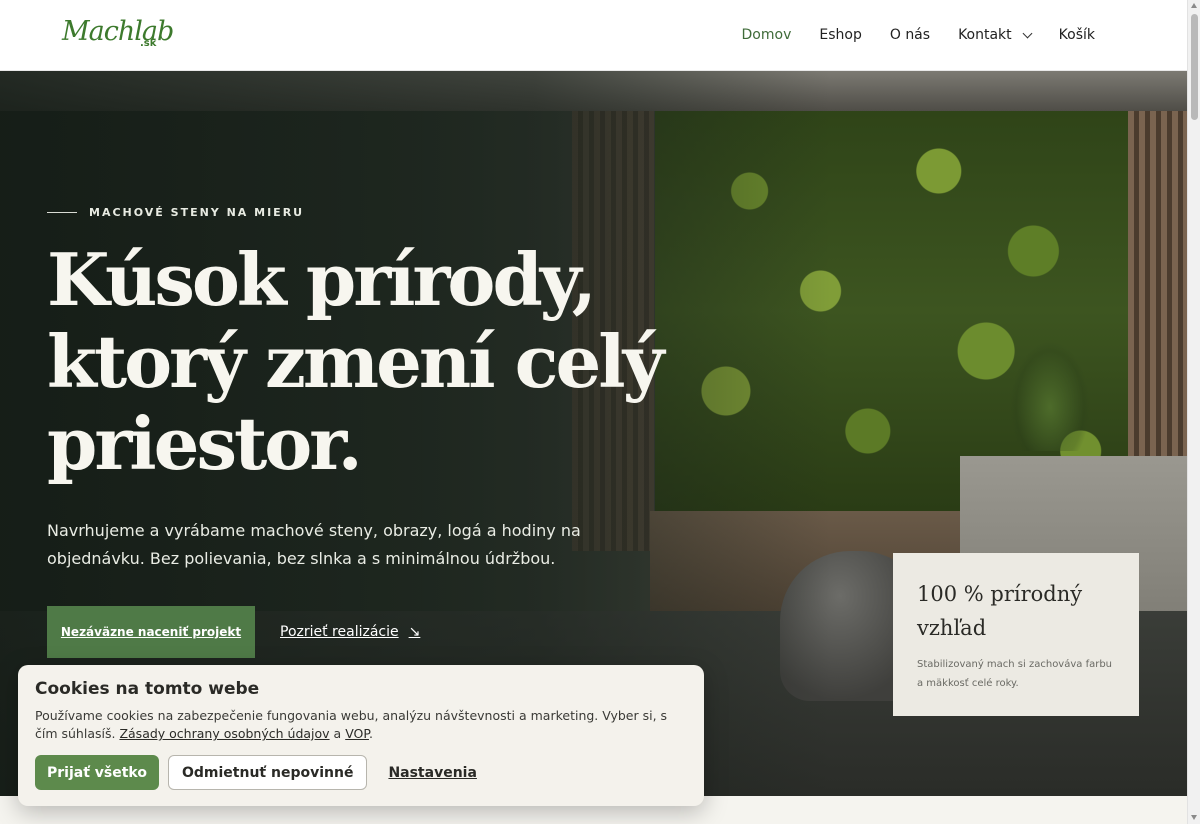 The width and height of the screenshot is (1200, 824). I want to click on cookie-banner-title: Cookies na tomto webe, so click(147, 689).